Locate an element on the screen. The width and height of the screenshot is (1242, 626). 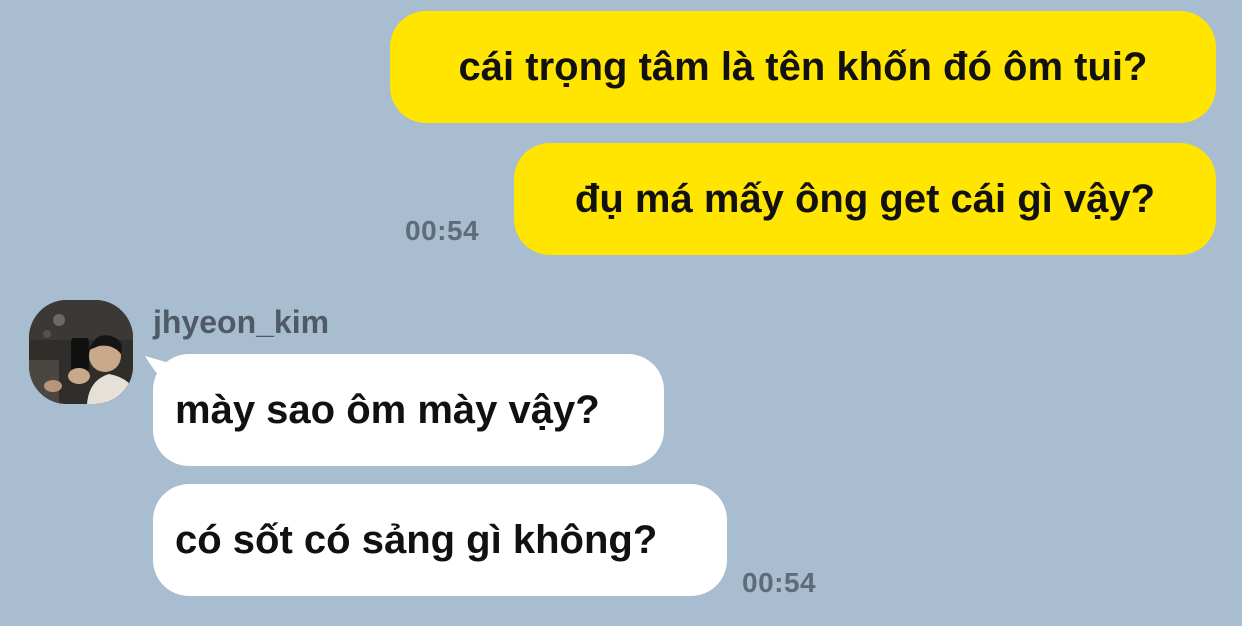
message-text: mày sao ôm mày vậy? is located at coordinates (387, 409).